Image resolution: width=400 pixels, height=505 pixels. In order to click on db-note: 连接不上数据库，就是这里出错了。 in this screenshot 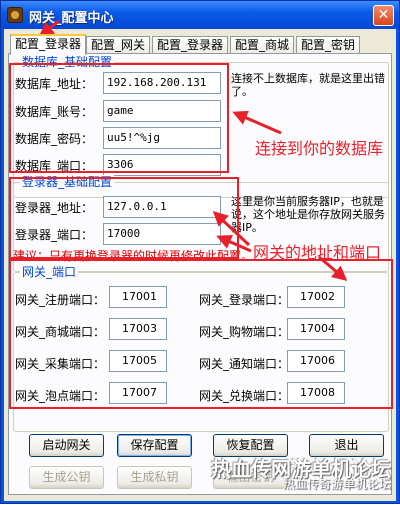, I will do `click(308, 85)`.